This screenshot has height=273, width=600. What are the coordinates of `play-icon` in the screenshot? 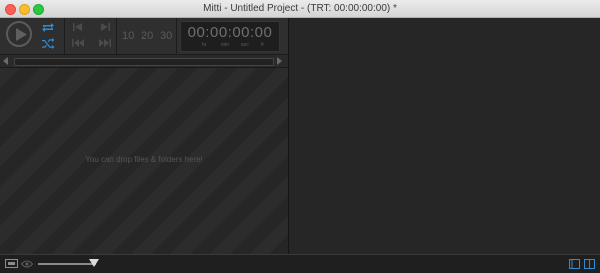 It's located at (21, 34).